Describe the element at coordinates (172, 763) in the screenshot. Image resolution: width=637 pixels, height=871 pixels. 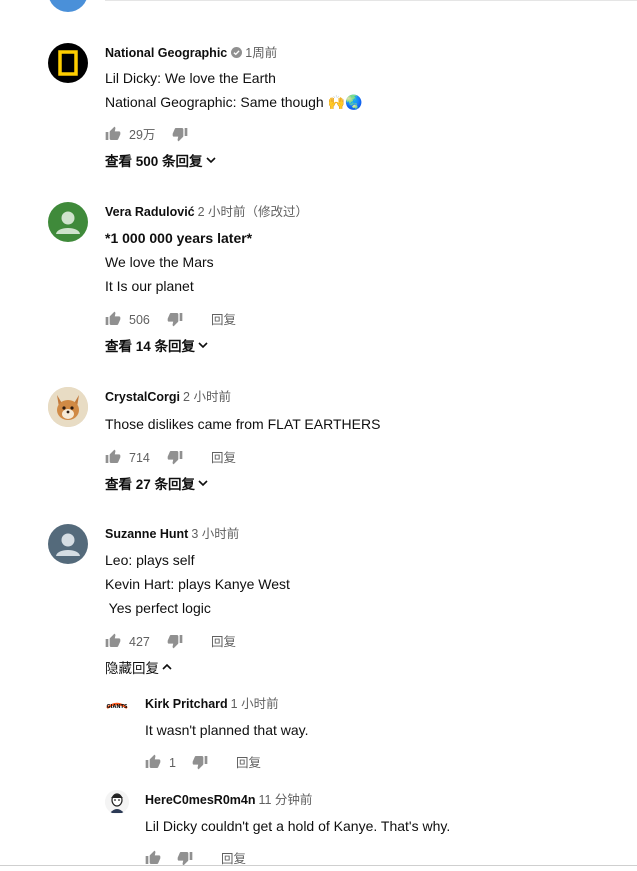
I see `like-count: 1` at that location.